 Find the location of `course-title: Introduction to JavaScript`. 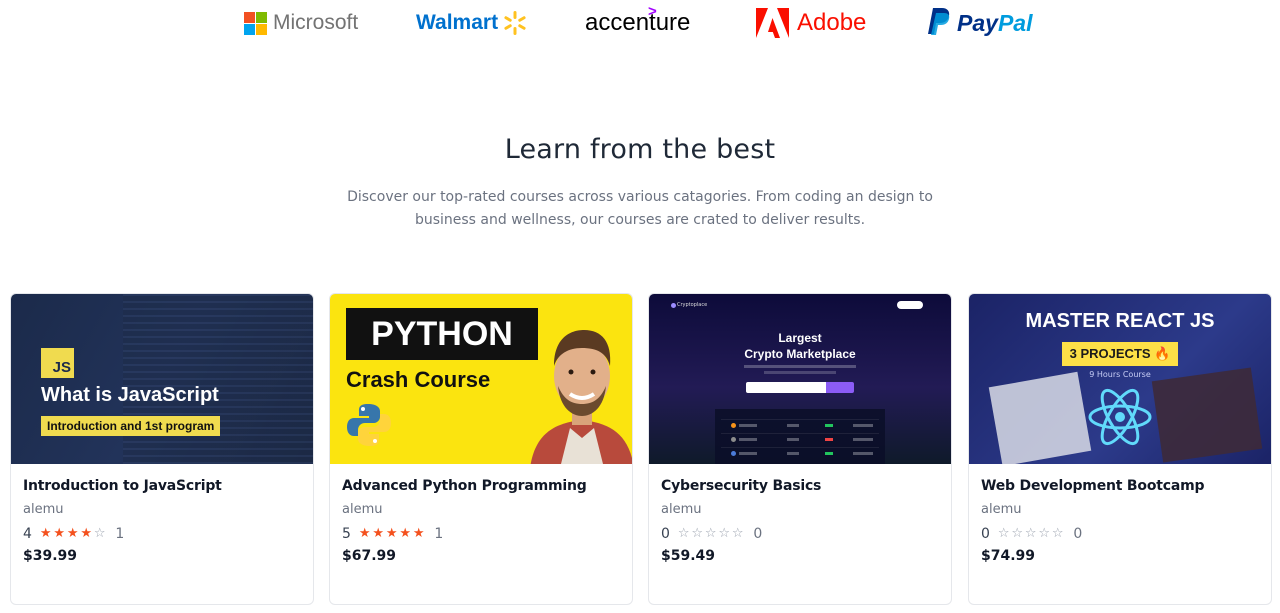

course-title: Introduction to JavaScript is located at coordinates (122, 486).